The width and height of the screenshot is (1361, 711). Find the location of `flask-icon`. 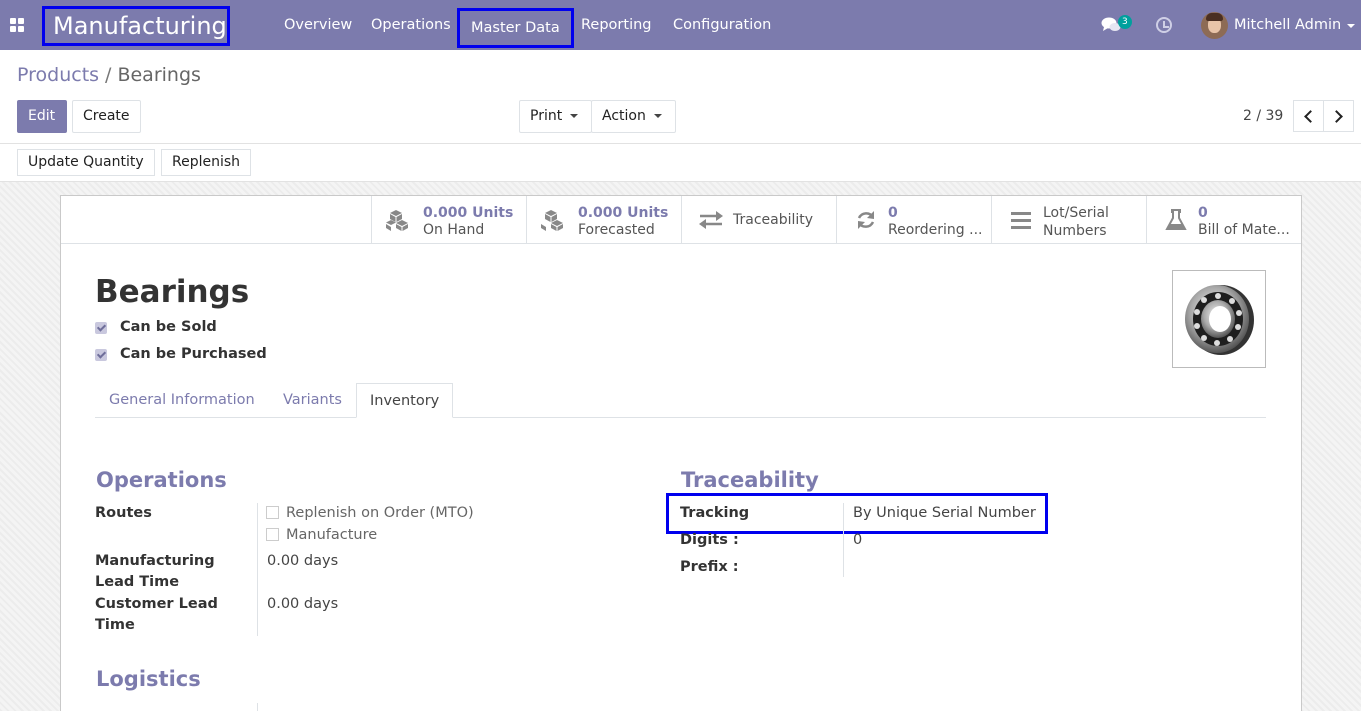

flask-icon is located at coordinates (1176, 219).